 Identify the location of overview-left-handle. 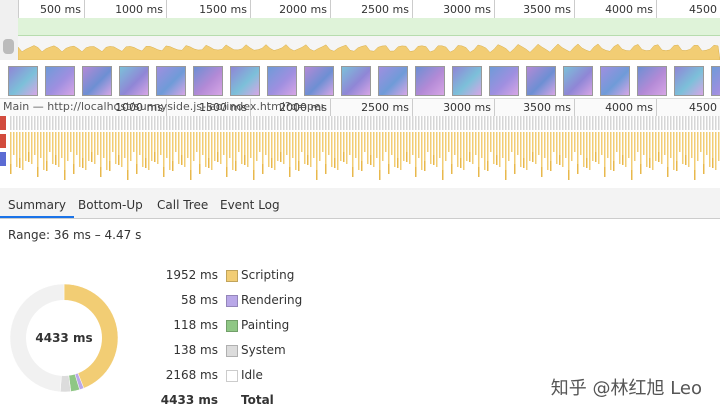
(9, 30).